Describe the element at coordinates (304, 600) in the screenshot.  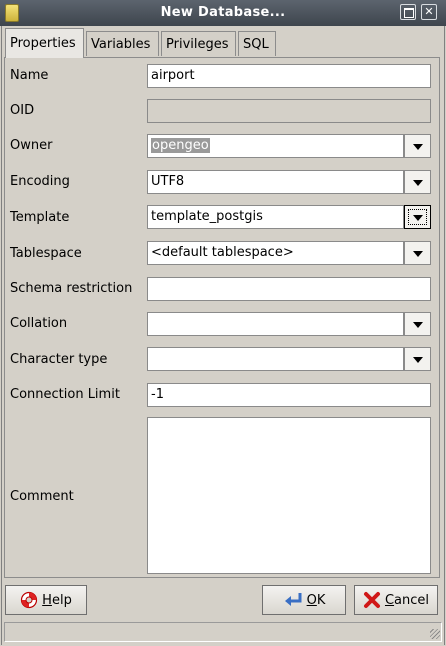
I see `ok-button: OK` at that location.